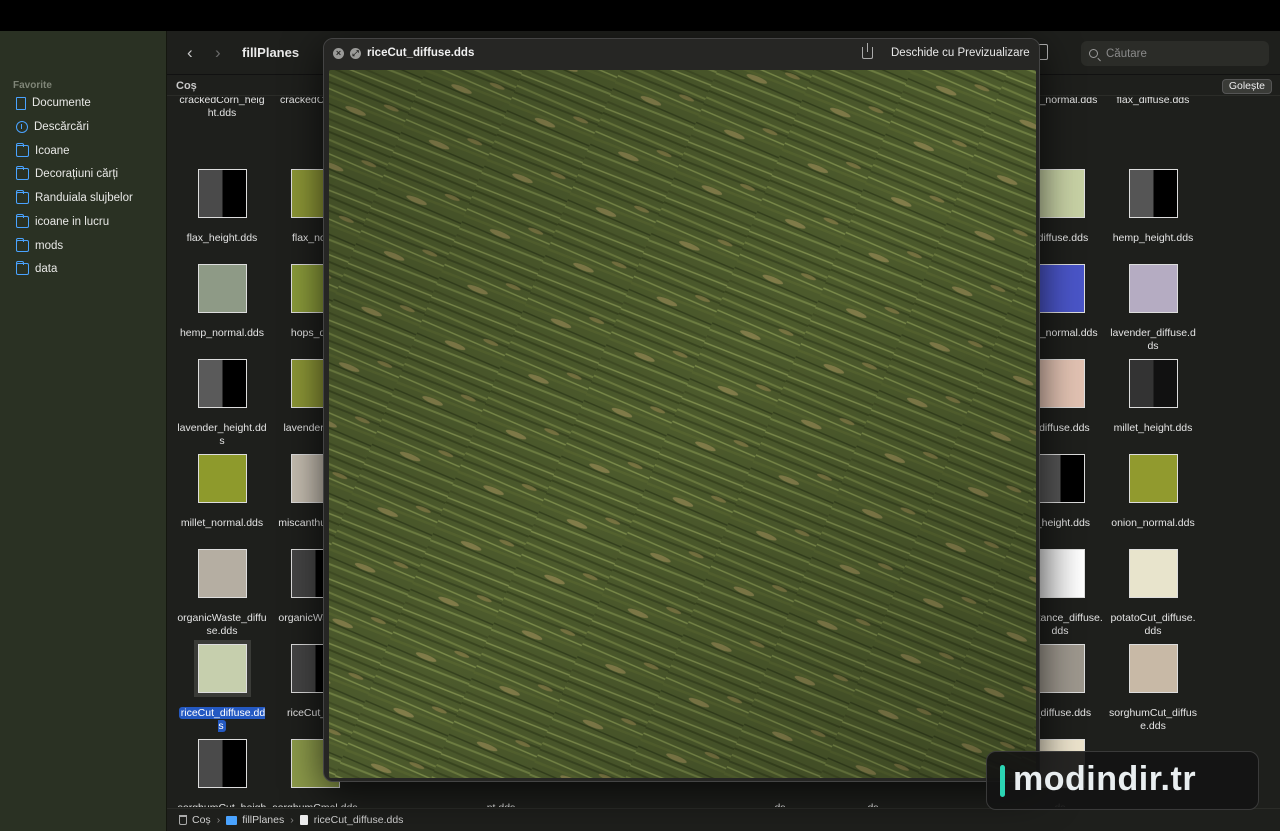  Describe the element at coordinates (1002, 781) in the screenshot. I see `logo-bar` at that location.